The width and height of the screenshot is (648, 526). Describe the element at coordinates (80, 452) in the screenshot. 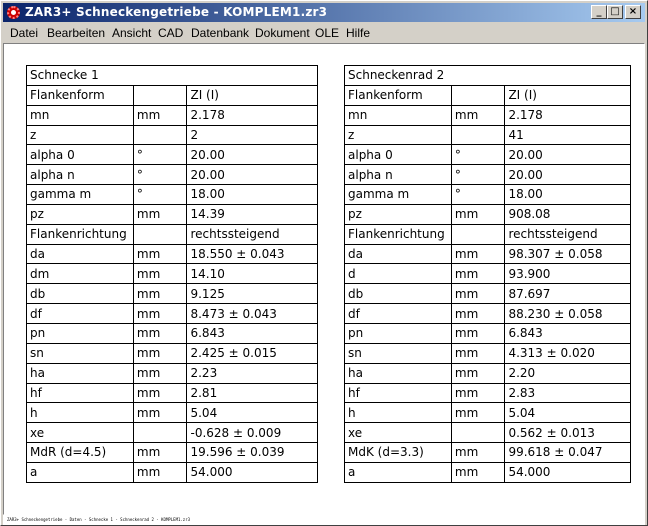

I see `param-name-cell: MdR (d=4.5)` at that location.